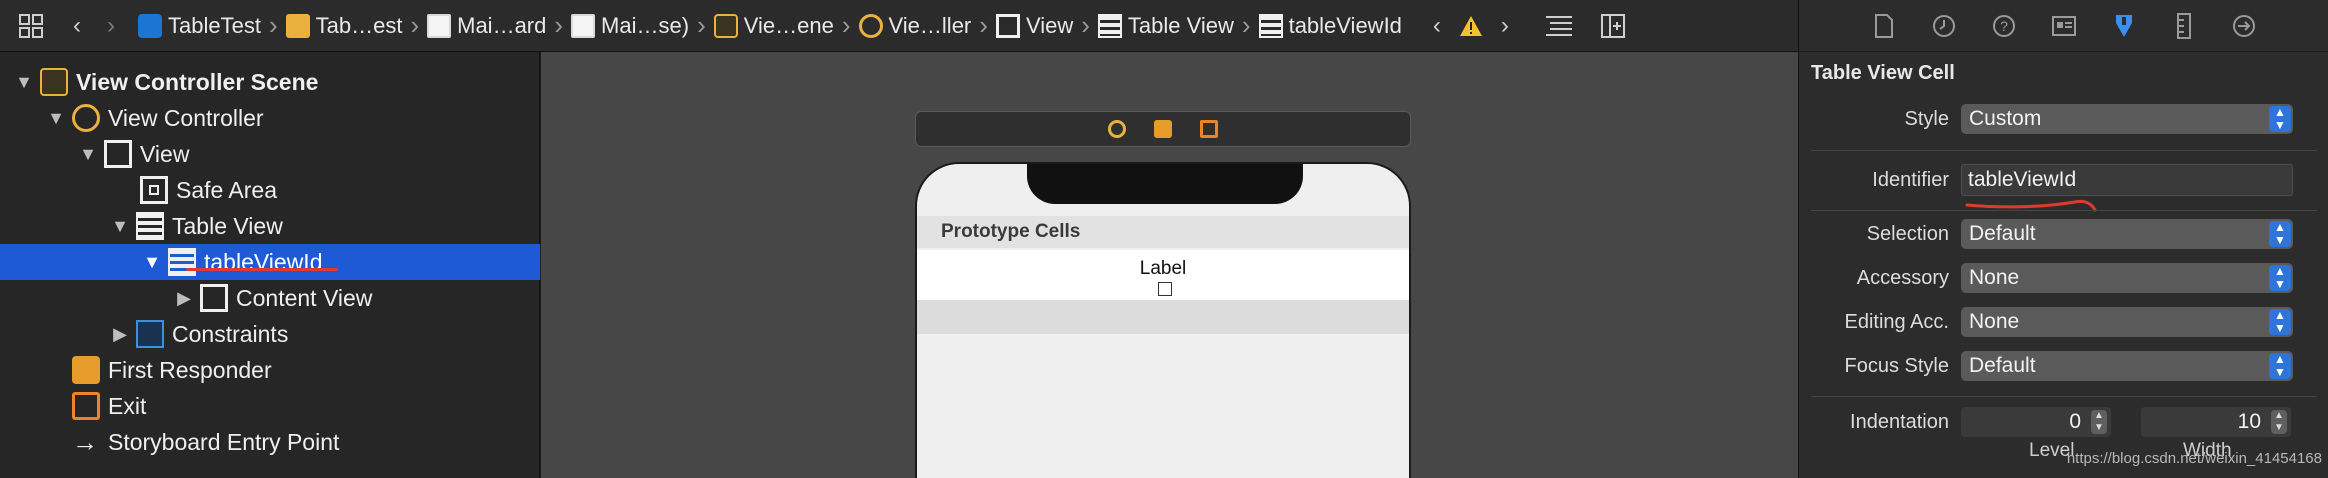 The width and height of the screenshot is (2328, 478). I want to click on breadcrumb-storyboard-base: Mai…se), so click(630, 26).